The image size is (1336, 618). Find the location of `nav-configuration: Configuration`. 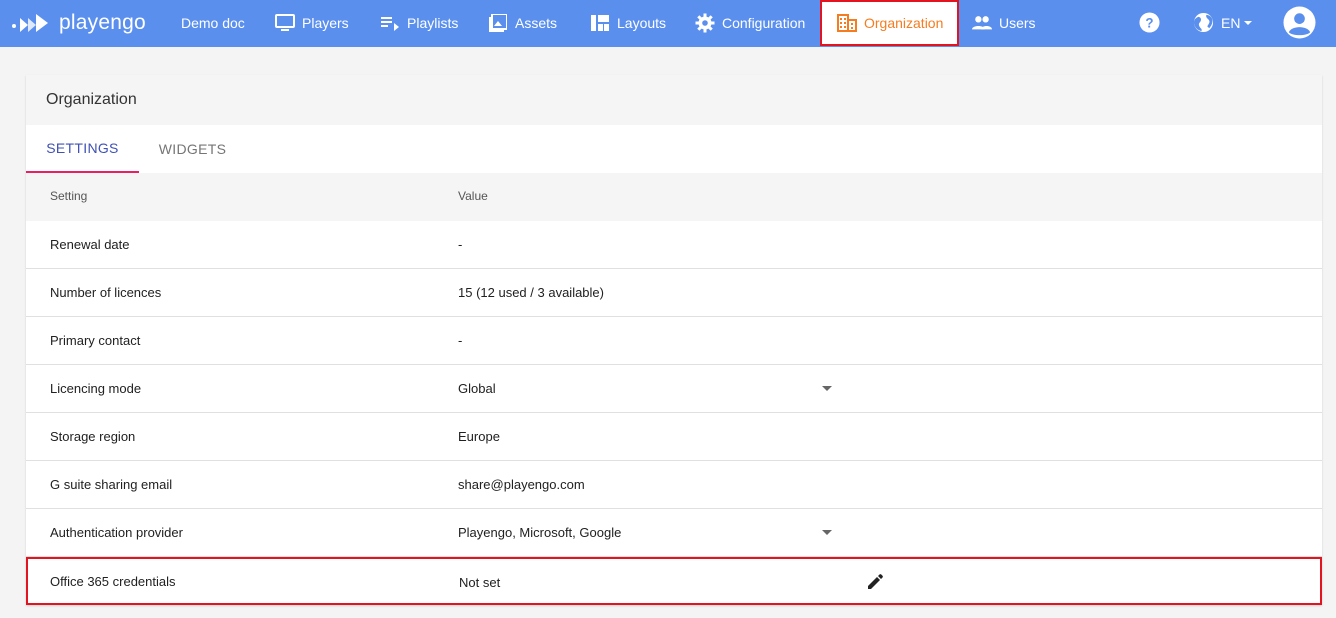

nav-configuration: Configuration is located at coordinates (750, 22).